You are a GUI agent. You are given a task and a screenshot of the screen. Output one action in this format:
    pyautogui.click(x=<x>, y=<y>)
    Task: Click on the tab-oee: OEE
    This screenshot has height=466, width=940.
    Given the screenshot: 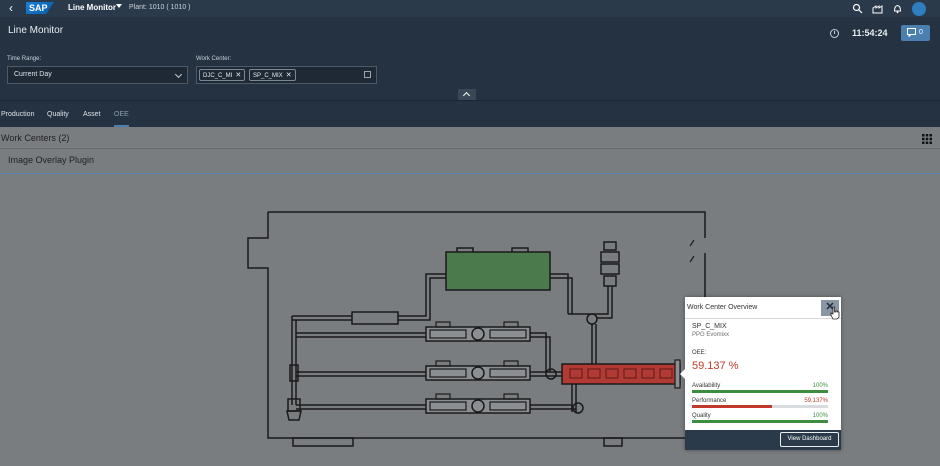 What is the action you would take?
    pyautogui.click(x=121, y=119)
    